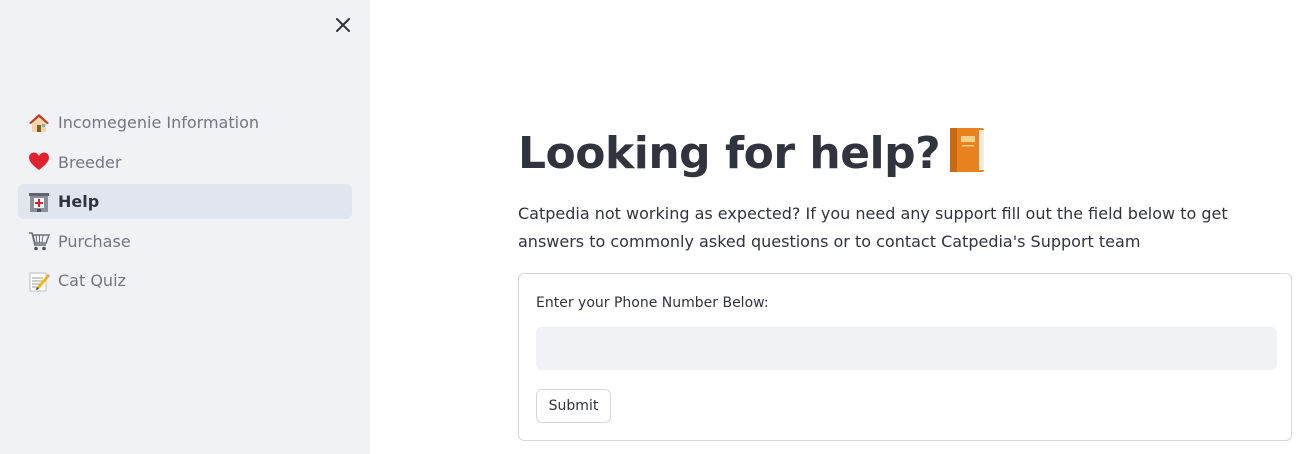 The width and height of the screenshot is (1311, 454). I want to click on submit-button: Submit, so click(573, 406).